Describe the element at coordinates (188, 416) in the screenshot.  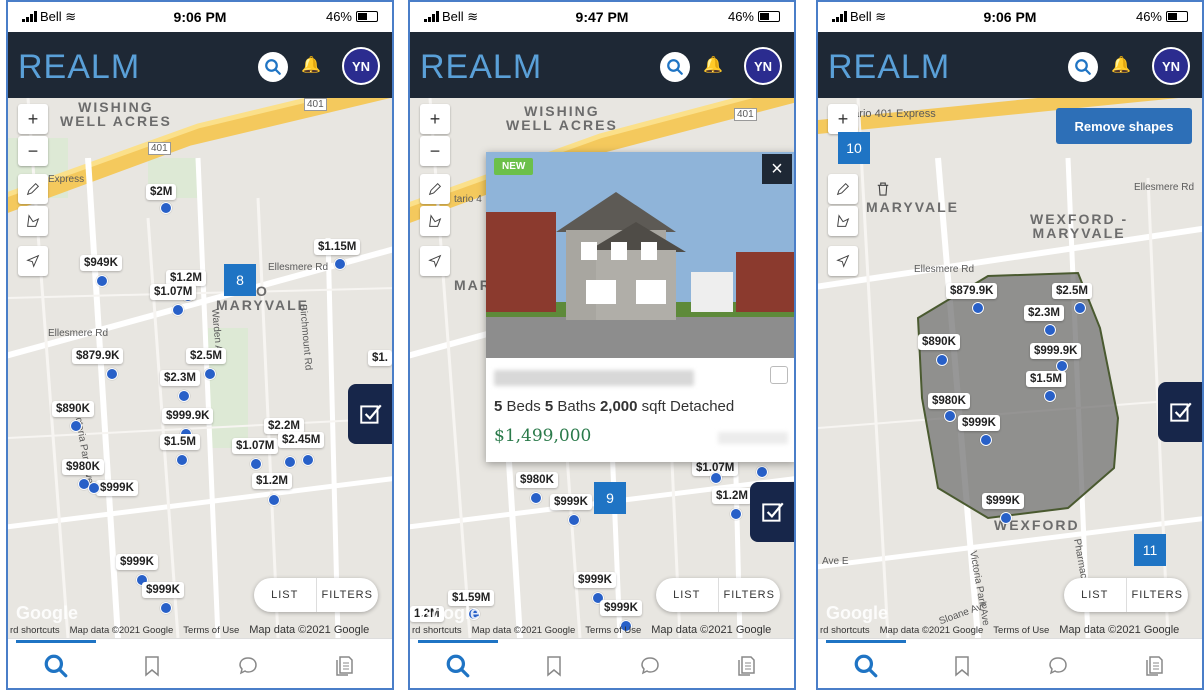
I see `price-marker: $999.9K` at that location.